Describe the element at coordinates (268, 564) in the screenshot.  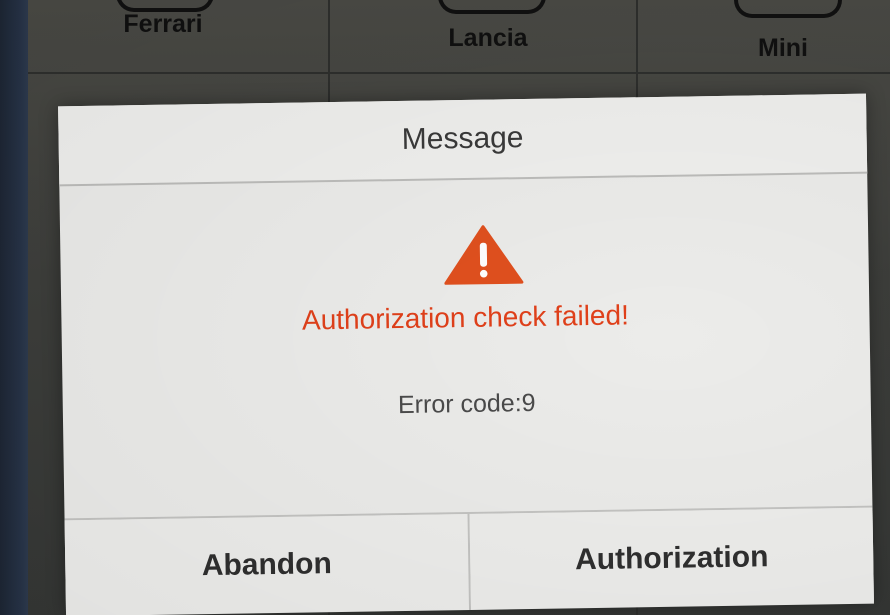
I see `abandon-button: Abandon` at that location.